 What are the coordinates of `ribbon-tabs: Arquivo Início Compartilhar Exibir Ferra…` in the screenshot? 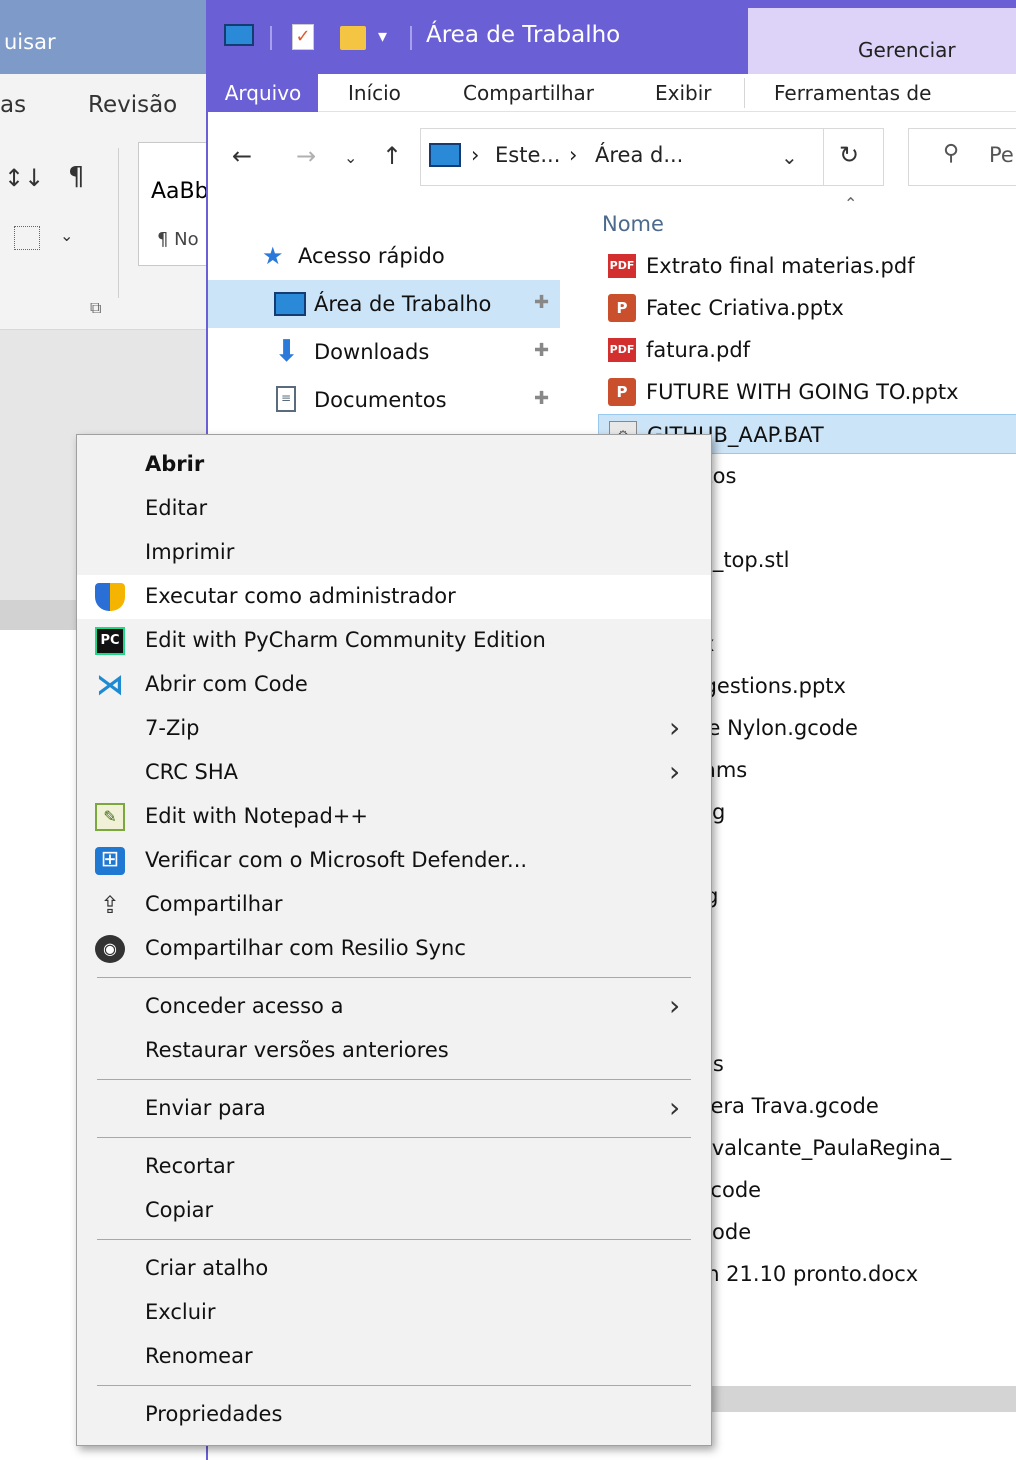 It's located at (612, 108).